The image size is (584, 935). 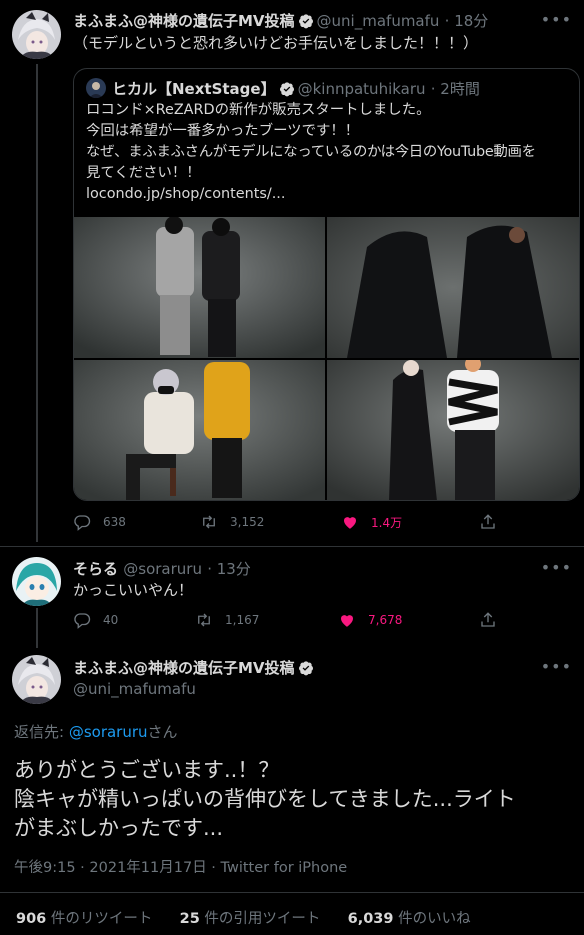 I want to click on reply-button: 40, so click(x=95, y=620).